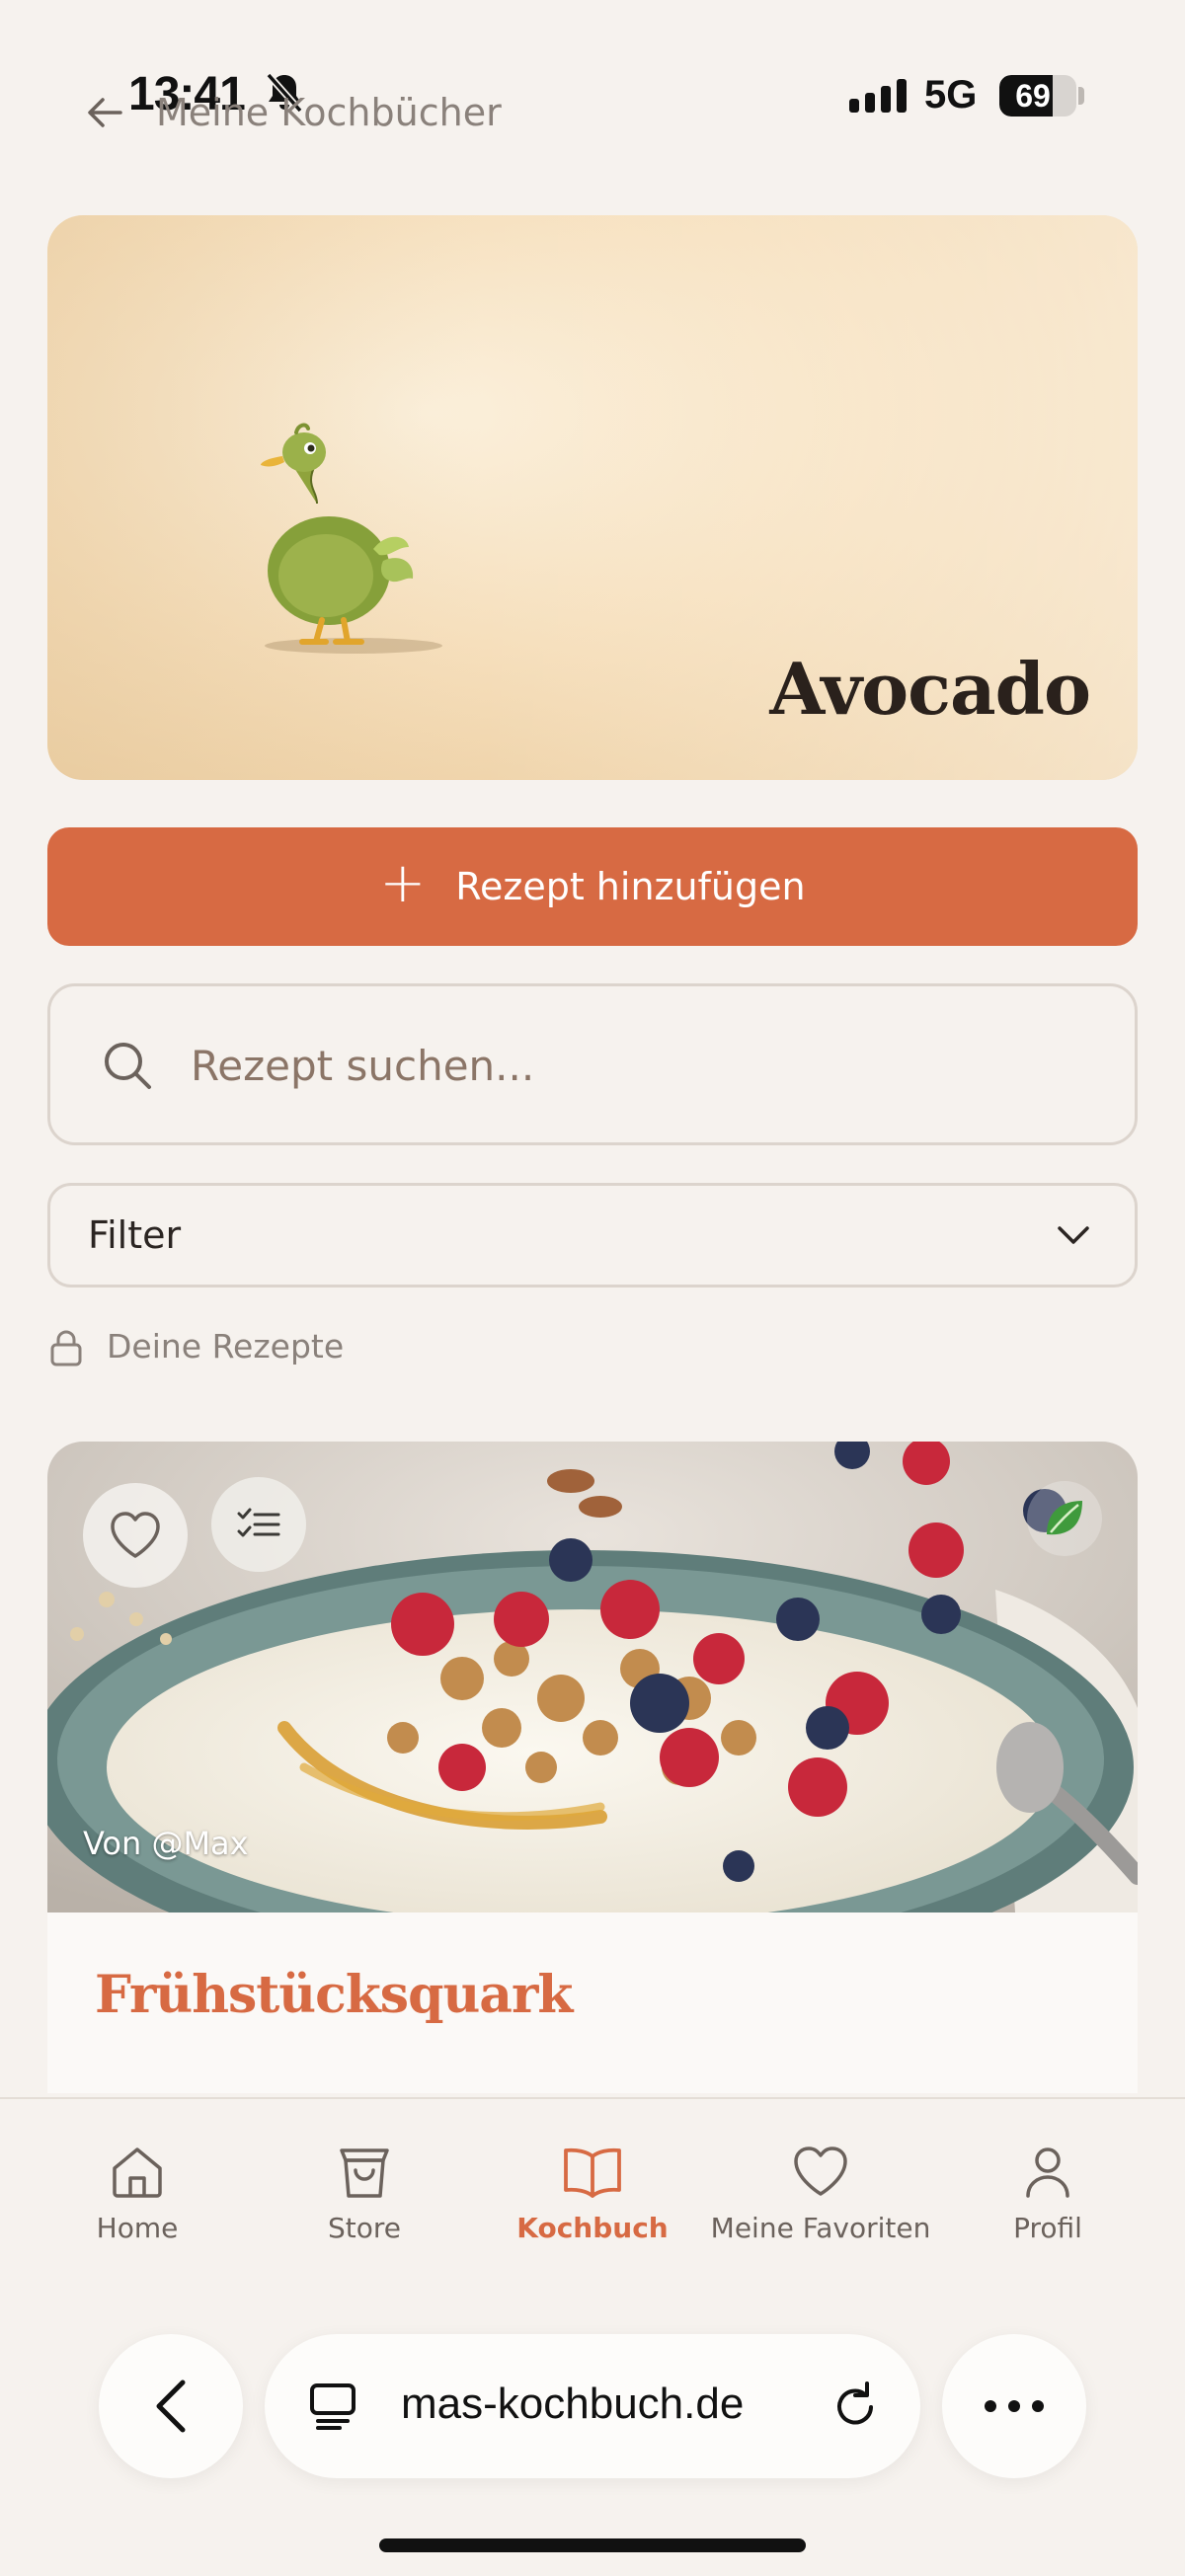 This screenshot has height=2576, width=1185. What do you see at coordinates (1081, 96) in the screenshot?
I see `battery-cap` at bounding box center [1081, 96].